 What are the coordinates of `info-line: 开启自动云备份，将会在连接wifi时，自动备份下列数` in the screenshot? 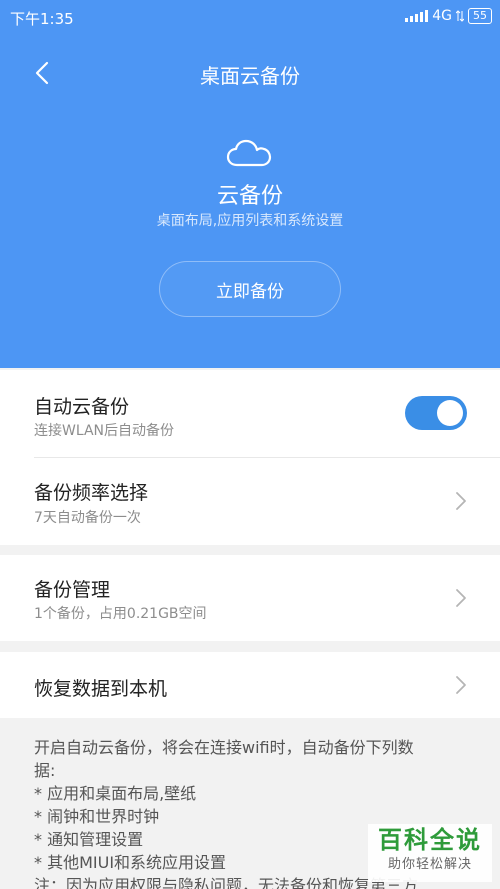 It's located at (224, 747).